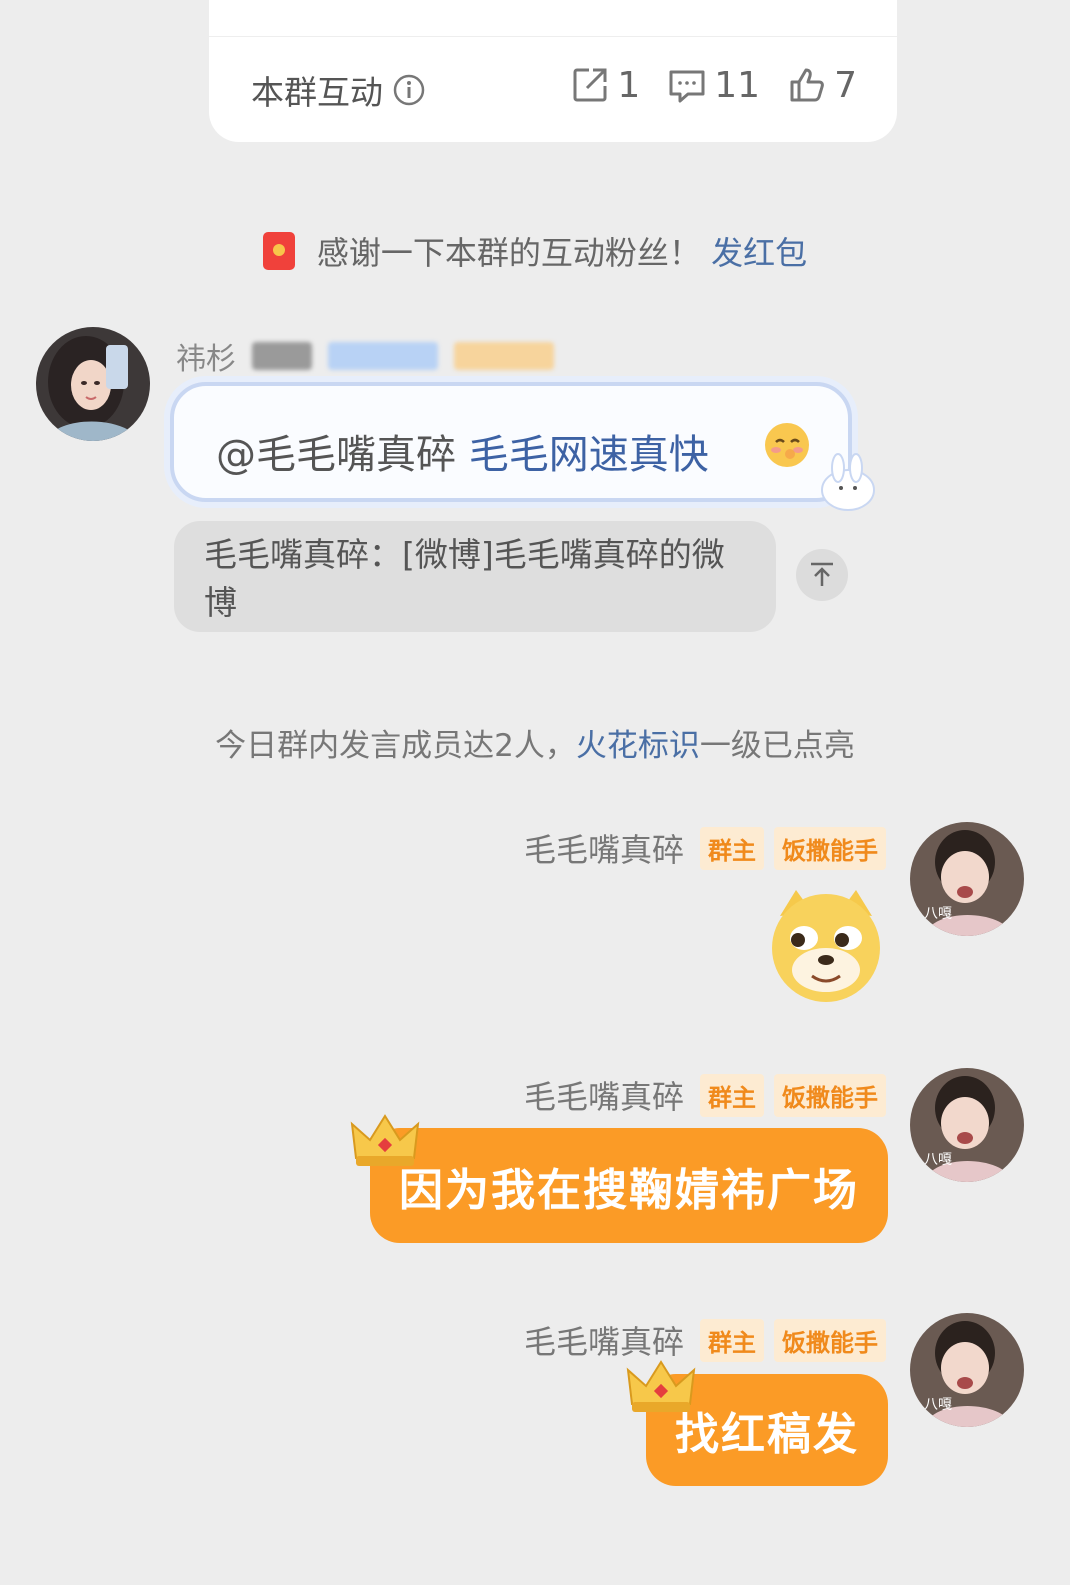 The height and width of the screenshot is (1585, 1070). Describe the element at coordinates (553, 36) in the screenshot. I see `divider` at that location.